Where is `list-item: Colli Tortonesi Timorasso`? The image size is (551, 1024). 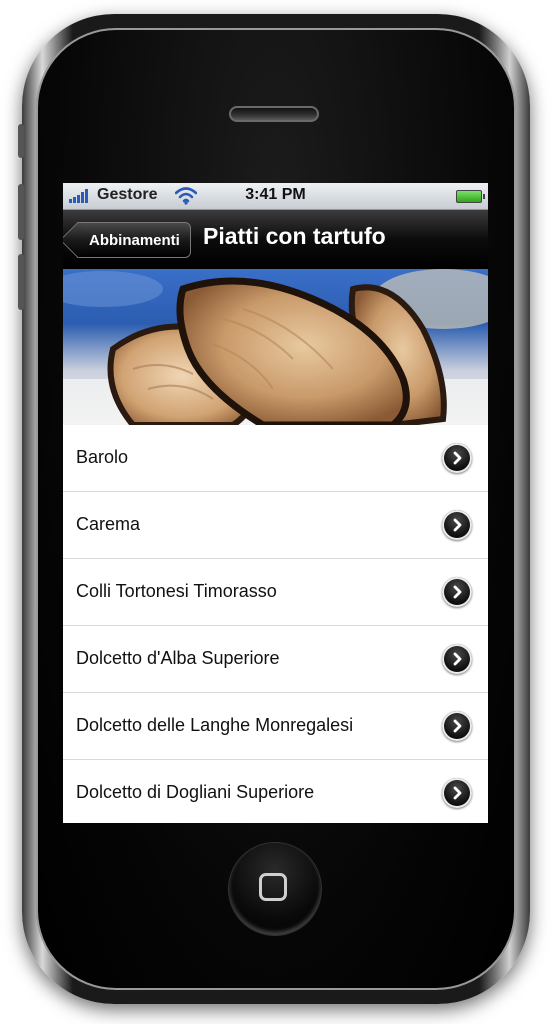
list-item: Colli Tortonesi Timorasso is located at coordinates (275, 592).